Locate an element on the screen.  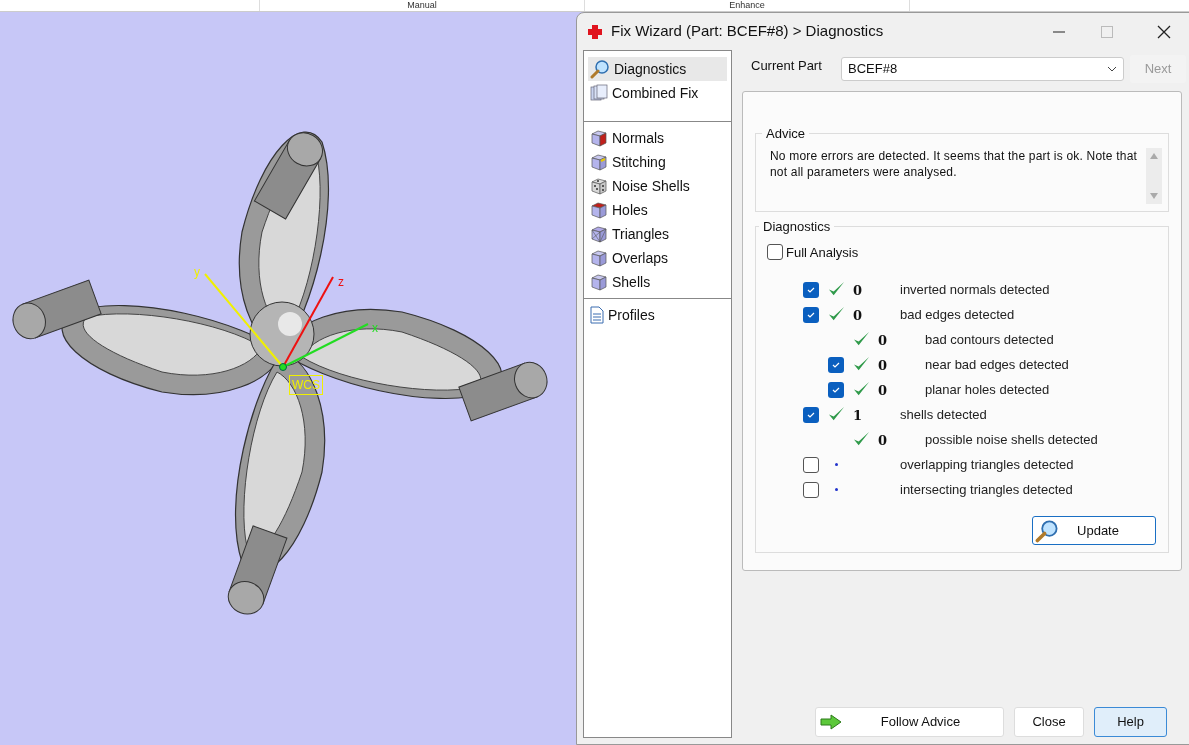
sidebar-item: Normals is located at coordinates (657, 138).